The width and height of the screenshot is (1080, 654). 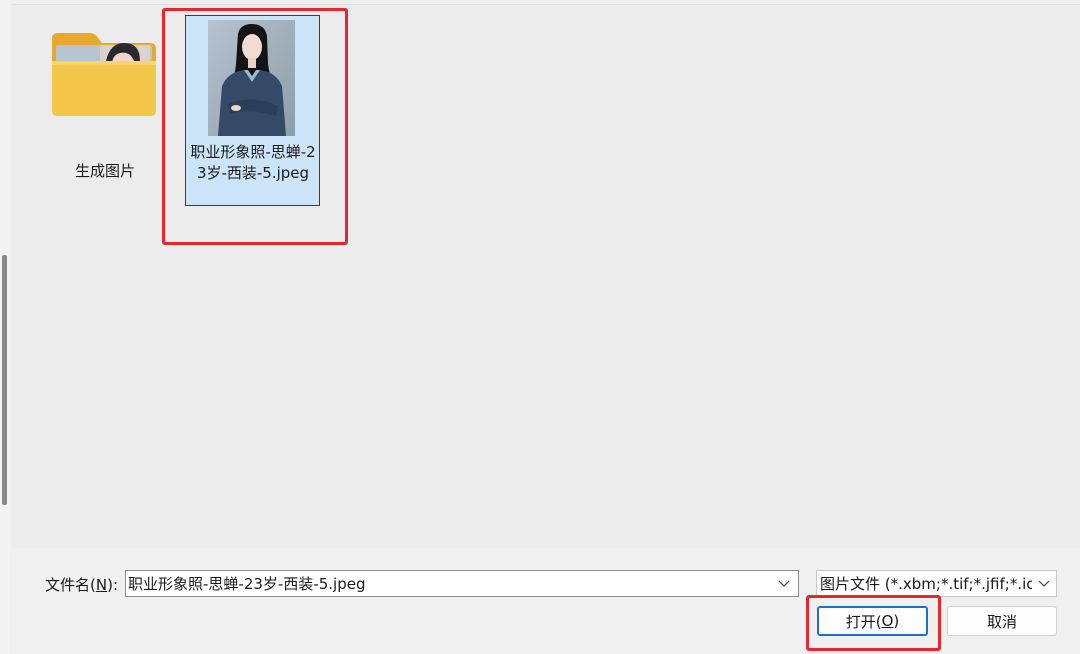 I want to click on image-thumbnail, so click(x=251, y=78).